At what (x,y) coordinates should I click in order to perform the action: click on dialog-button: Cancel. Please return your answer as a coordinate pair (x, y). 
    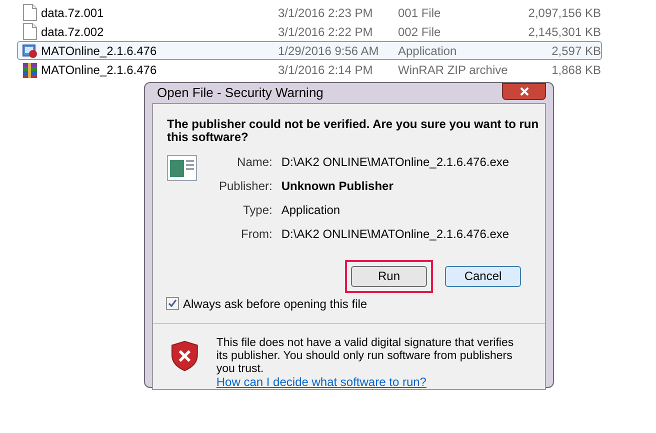
    Looking at the image, I should click on (483, 276).